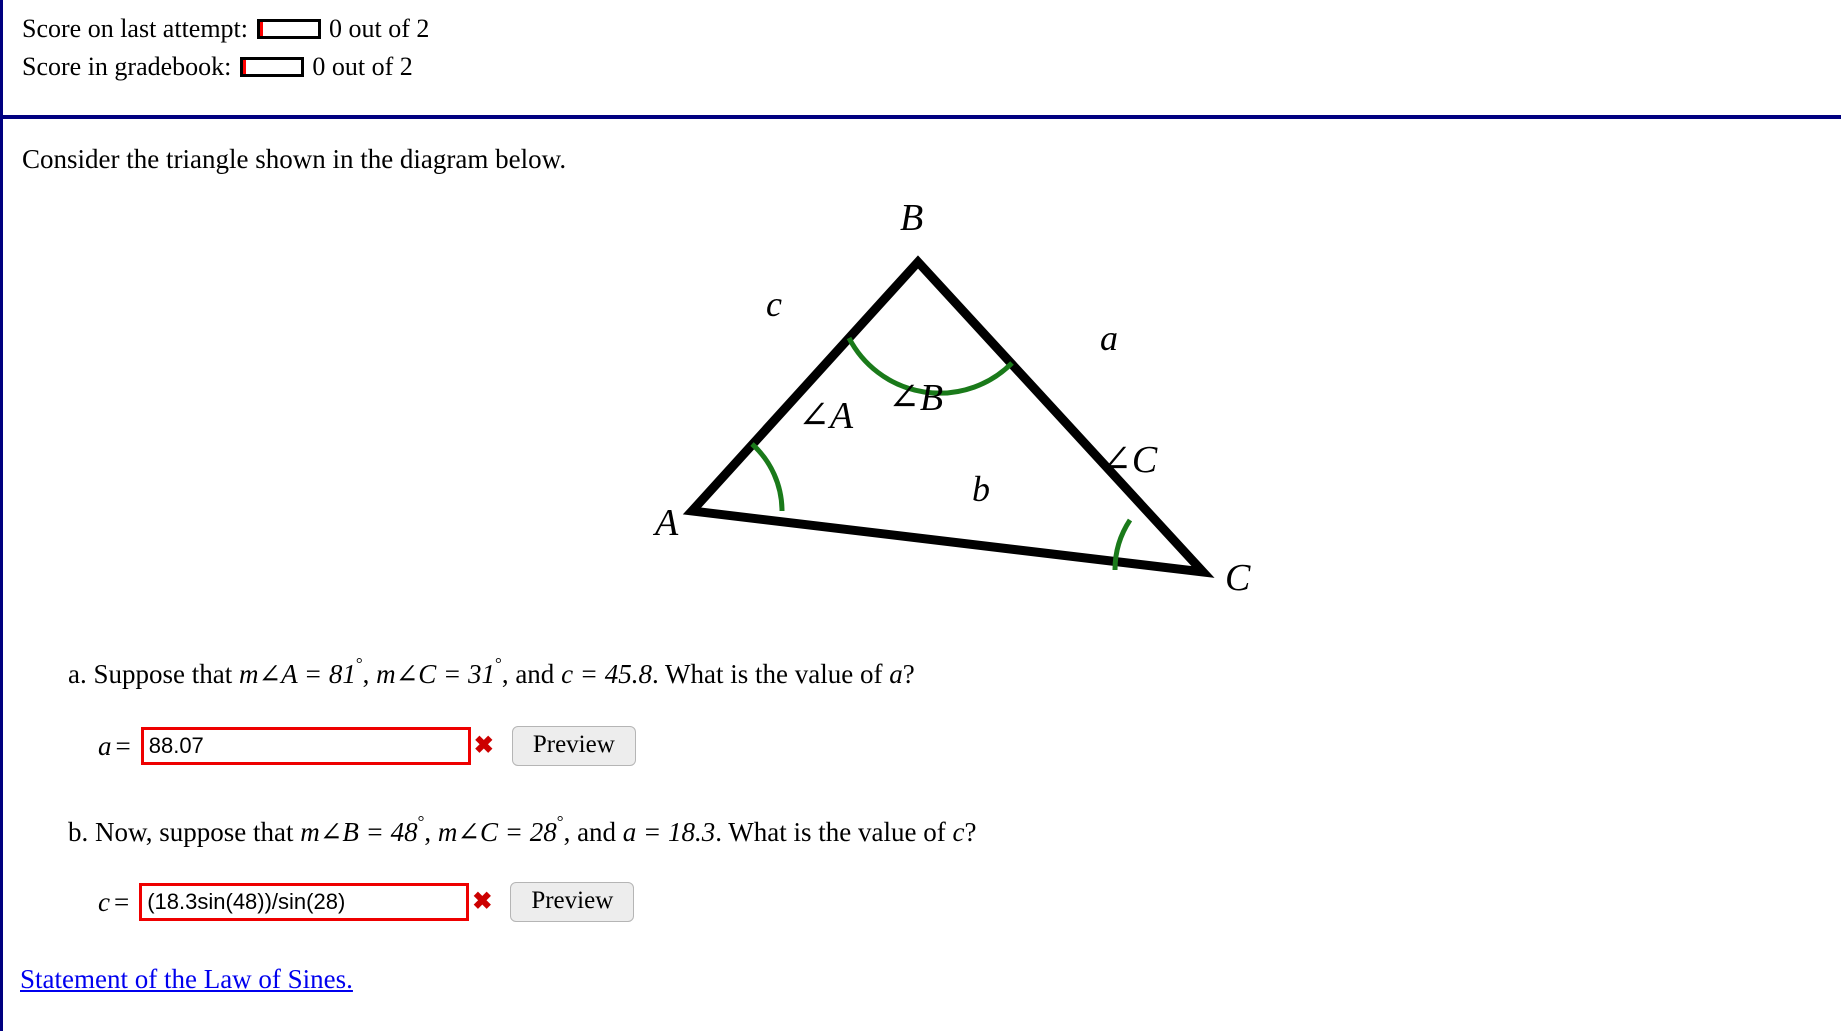 The height and width of the screenshot is (1031, 1841). Describe the element at coordinates (607, 674) in the screenshot. I see `part-a-given-side-c: c = 45.8` at that location.